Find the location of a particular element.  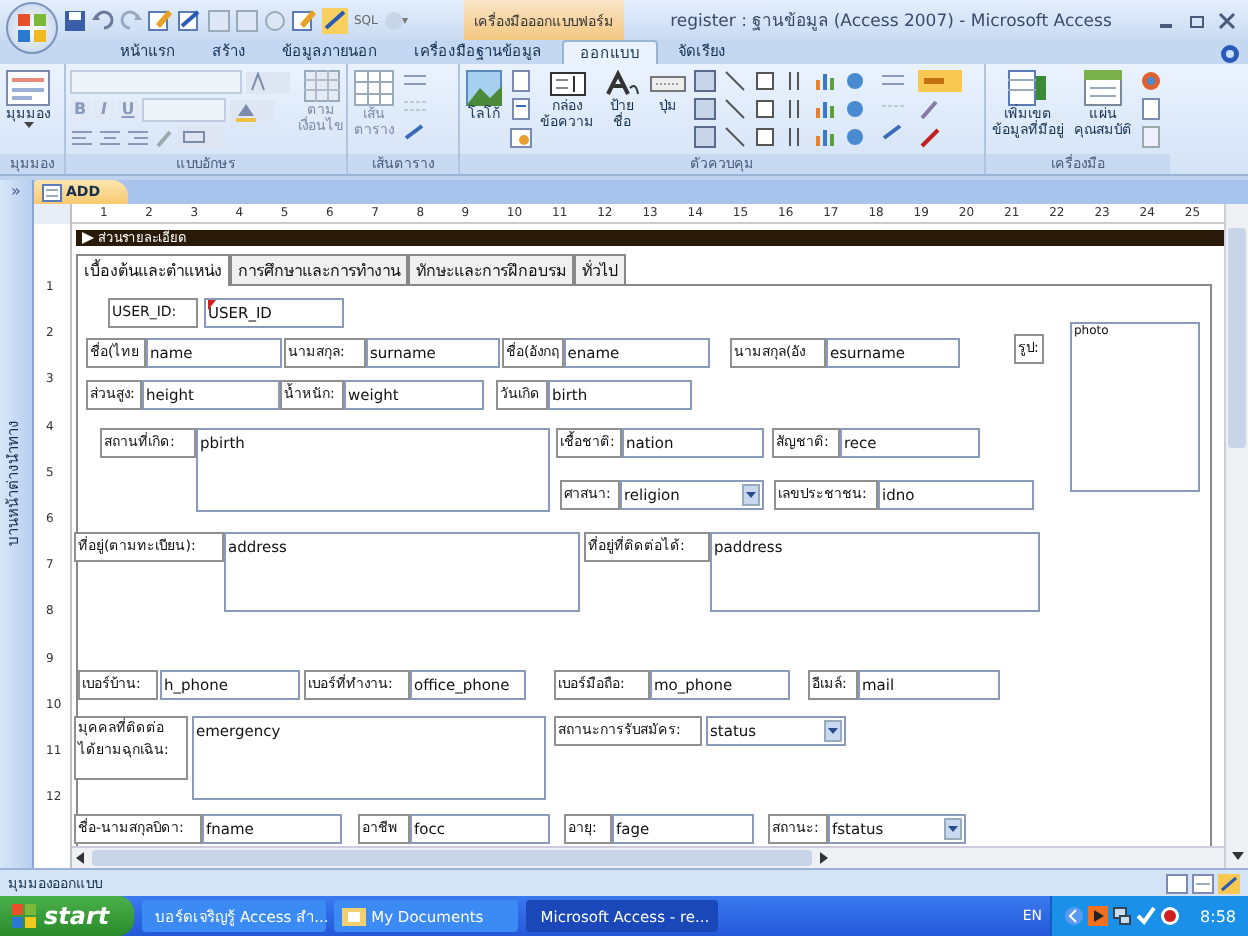

horizontal-scrollbar is located at coordinates (648, 857).